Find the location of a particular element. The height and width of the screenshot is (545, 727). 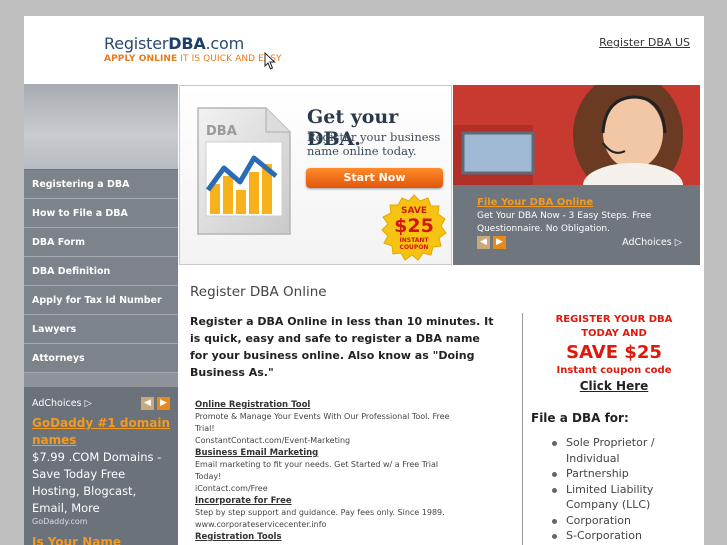

logo-prefix: Register is located at coordinates (136, 43).